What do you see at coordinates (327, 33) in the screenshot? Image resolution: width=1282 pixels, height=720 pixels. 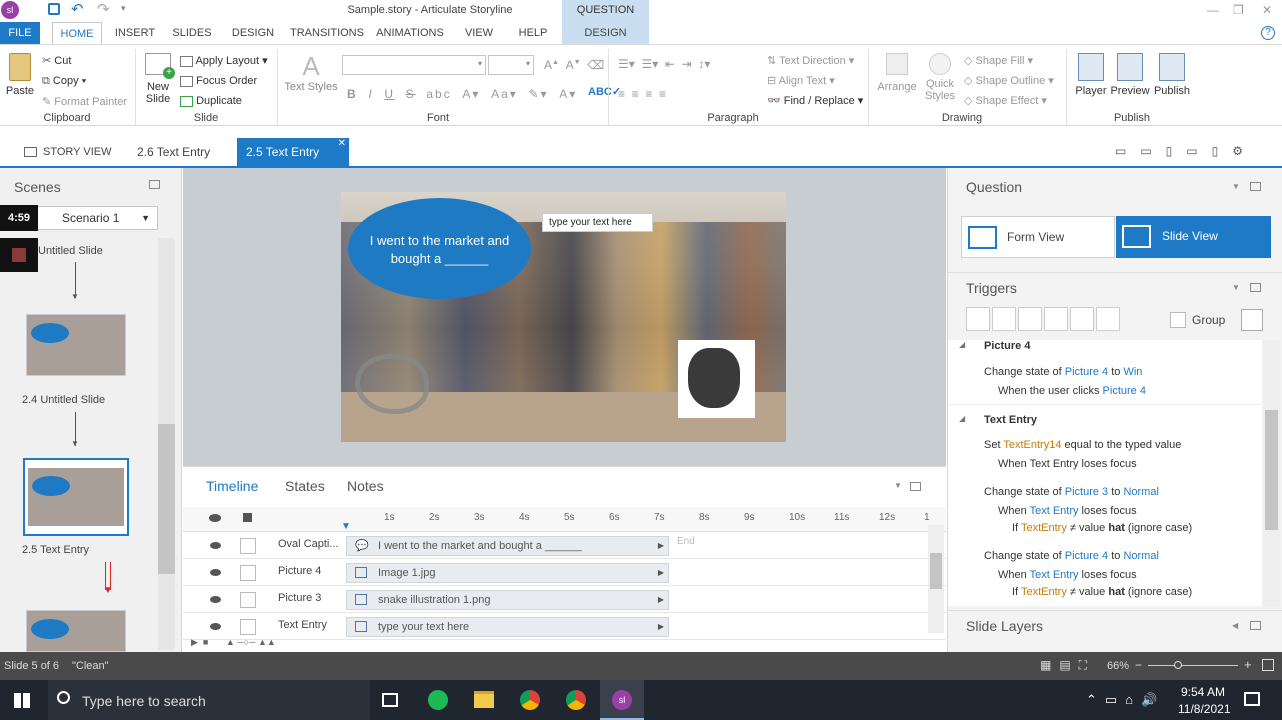 I see `tab-transitions: TRANSITIONS` at bounding box center [327, 33].